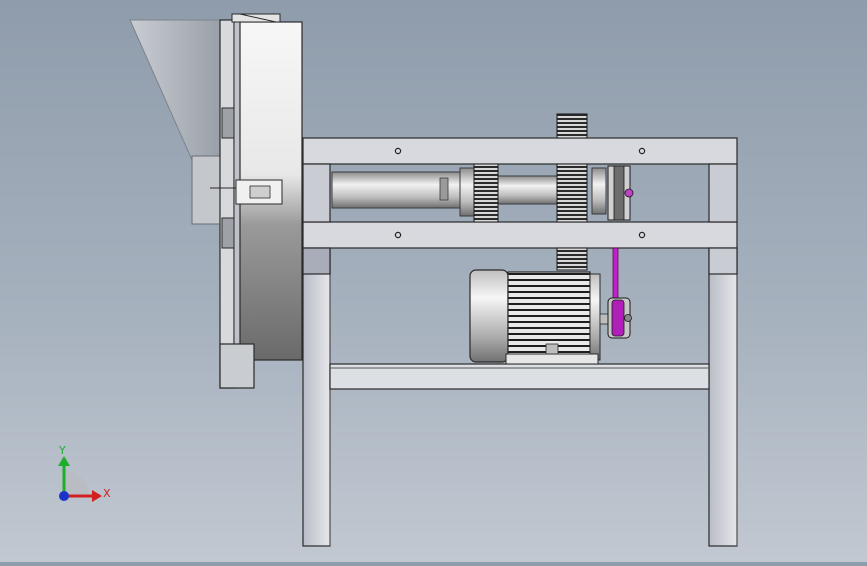 This screenshot has width=867, height=566. Describe the element at coordinates (629, 193) in the screenshot. I see `shaft-pulley-hub` at that location.